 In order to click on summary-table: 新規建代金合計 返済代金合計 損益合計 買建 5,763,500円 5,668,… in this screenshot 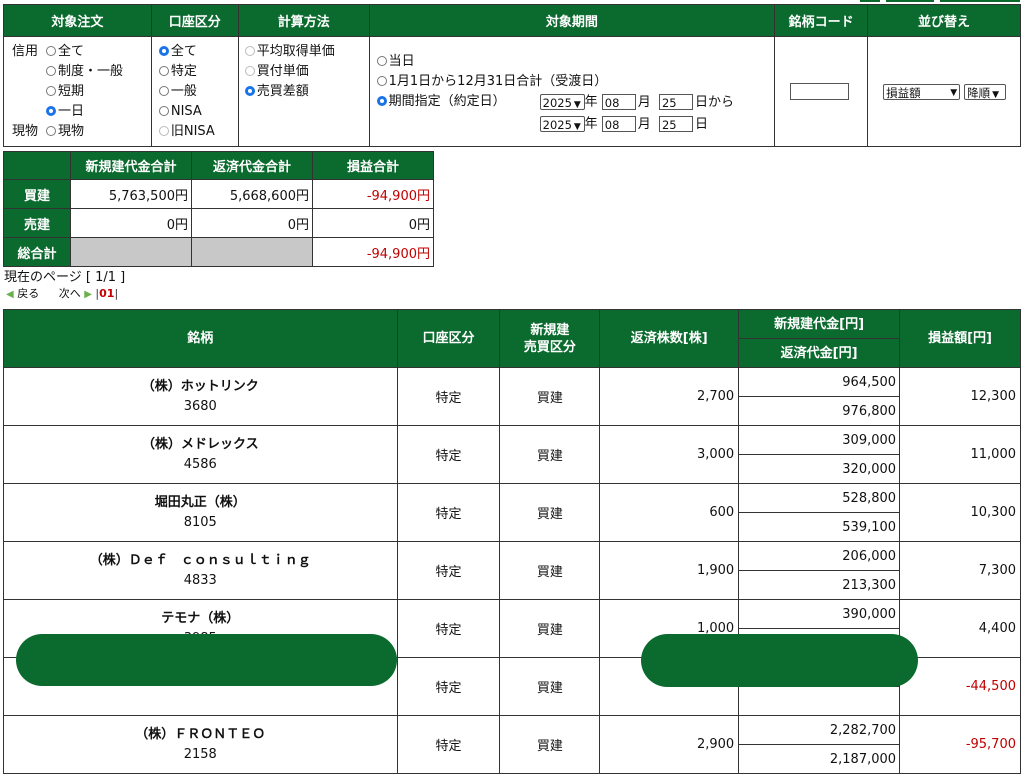, I will do `click(218, 209)`.